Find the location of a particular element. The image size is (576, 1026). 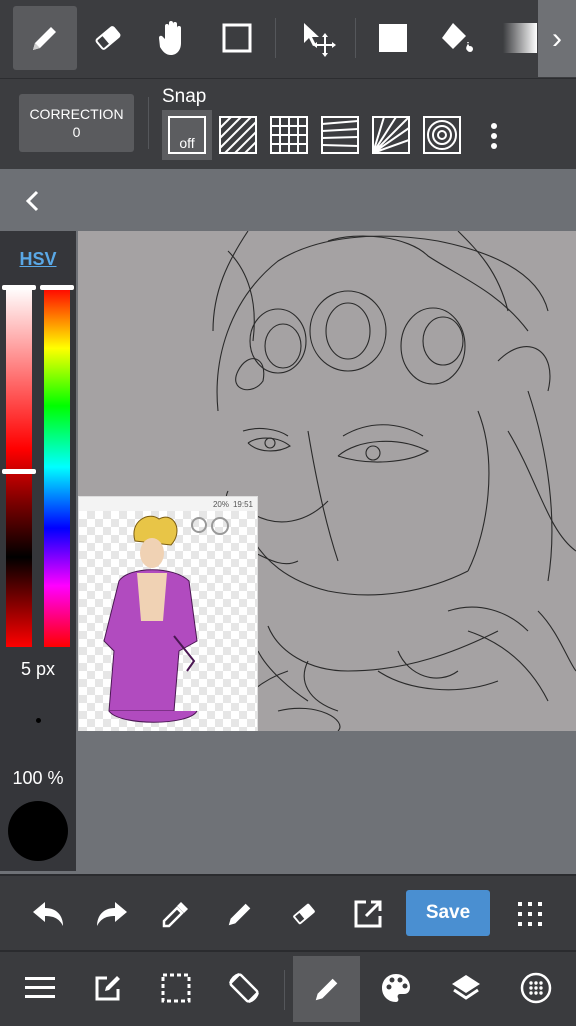

fill-rect-tool-button is located at coordinates (393, 38).